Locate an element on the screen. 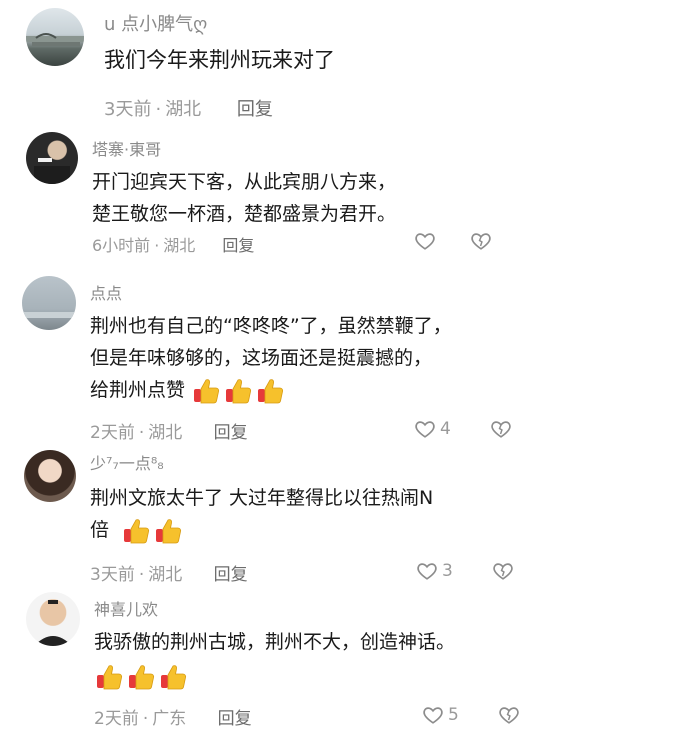 This screenshot has height=739, width=687. like-count: 4 is located at coordinates (445, 429).